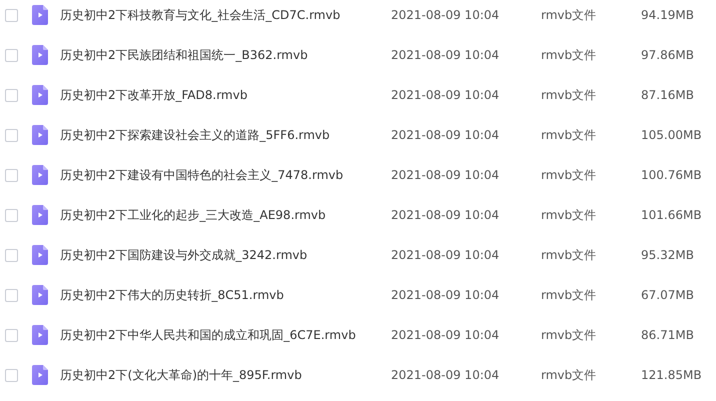 This screenshot has width=716, height=401. I want to click on file-name: 历史初中2下民族团结和祖国统一_B362.rmvb, so click(225, 55).